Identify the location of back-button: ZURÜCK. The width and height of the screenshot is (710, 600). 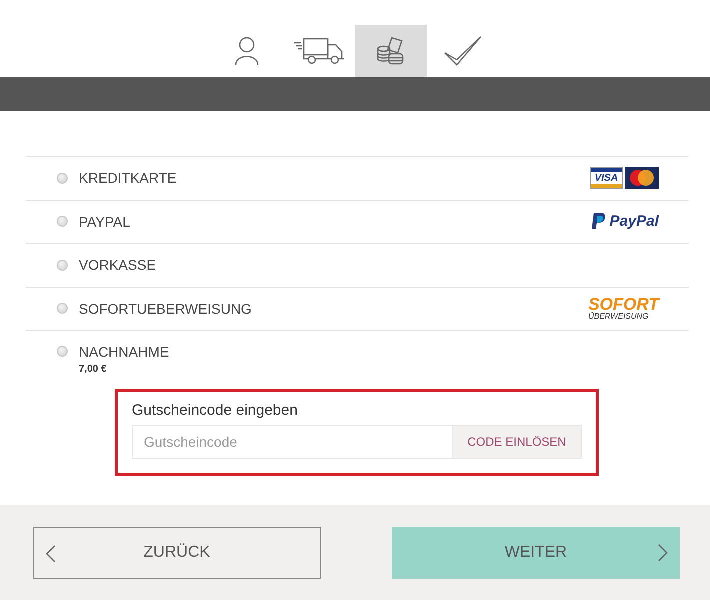
(177, 552).